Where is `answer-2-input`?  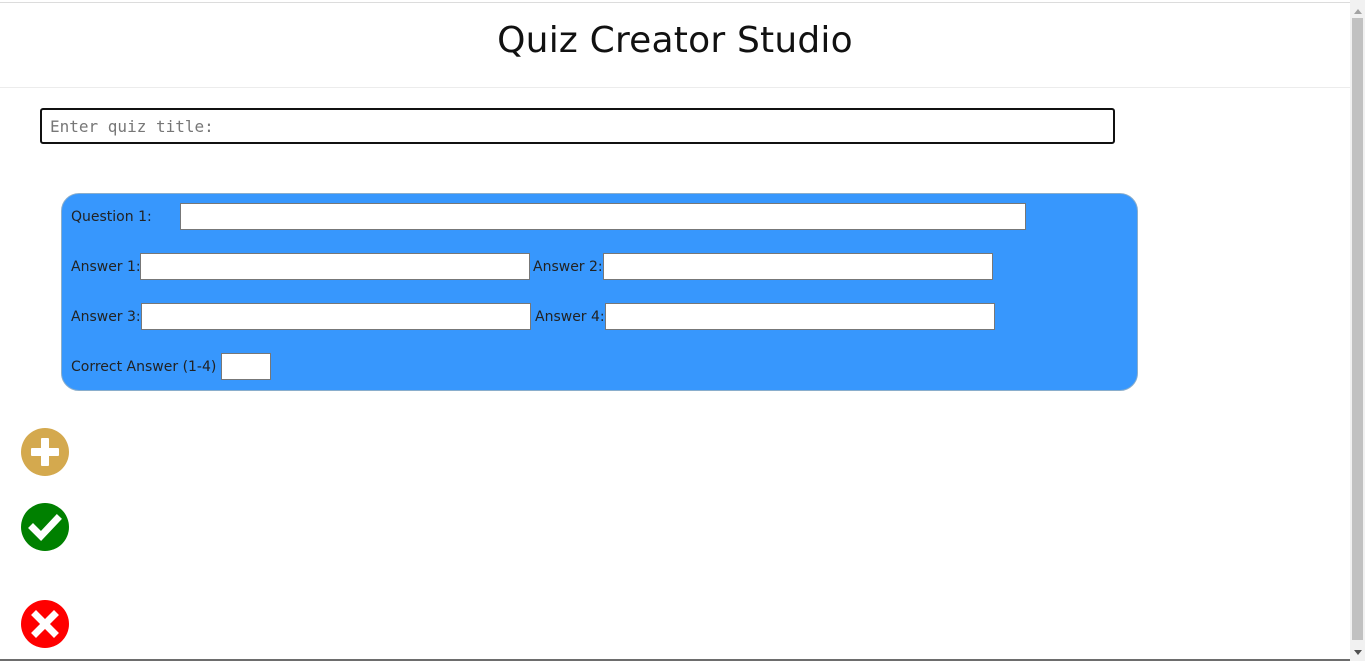
answer-2-input is located at coordinates (798, 266).